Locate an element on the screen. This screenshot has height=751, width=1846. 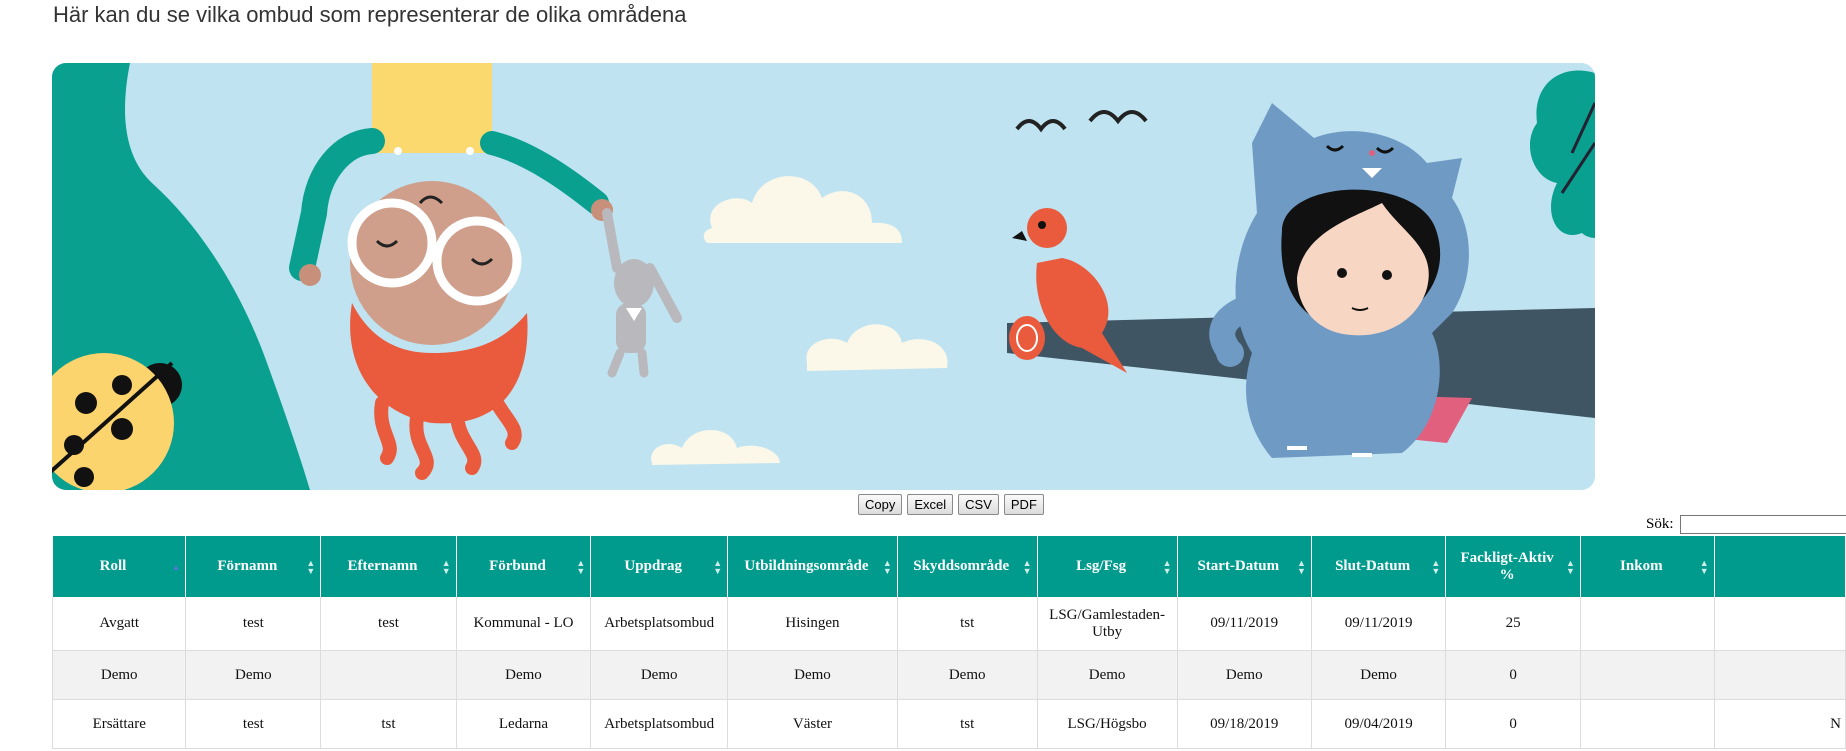
search-input is located at coordinates (1762, 524).